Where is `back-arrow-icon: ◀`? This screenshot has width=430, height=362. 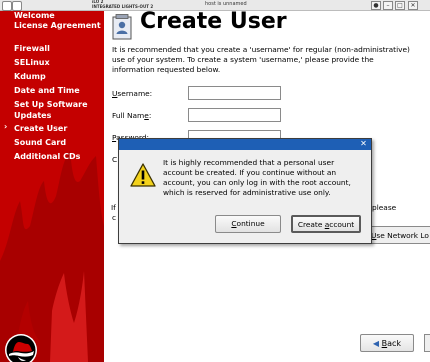
back-arrow-icon: ◀ is located at coordinates (376, 343).